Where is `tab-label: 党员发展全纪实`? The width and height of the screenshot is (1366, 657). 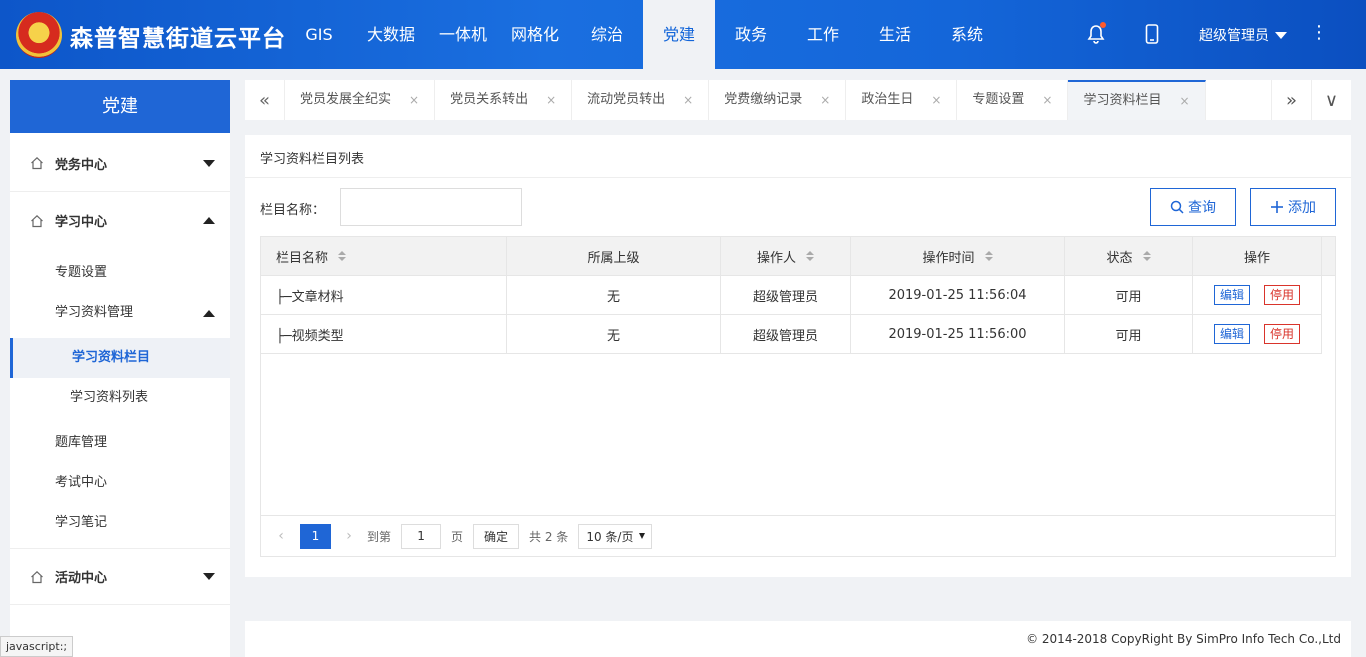
tab-label: 党员发展全纪实 is located at coordinates (346, 99).